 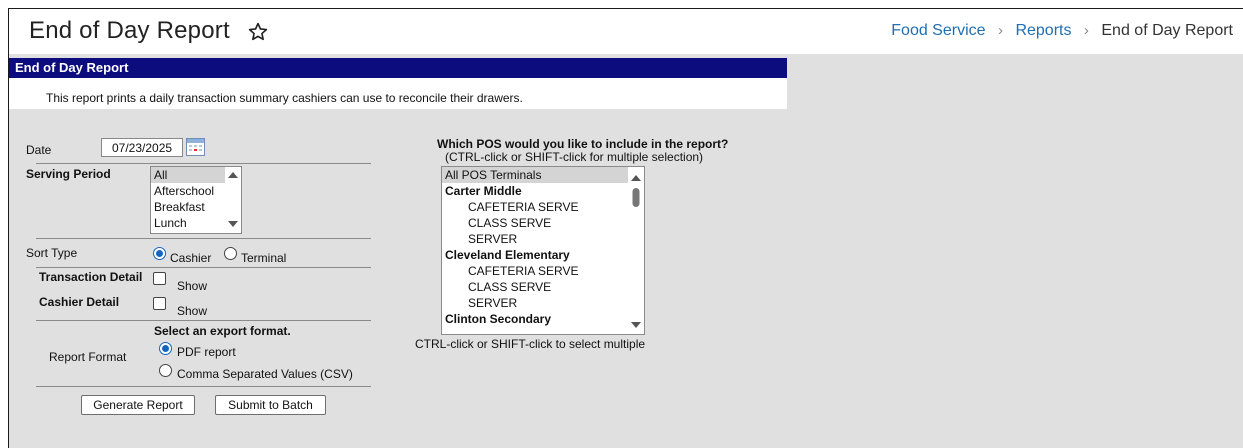 I want to click on transaction-detail-label: Transaction Detail, so click(x=91, y=277).